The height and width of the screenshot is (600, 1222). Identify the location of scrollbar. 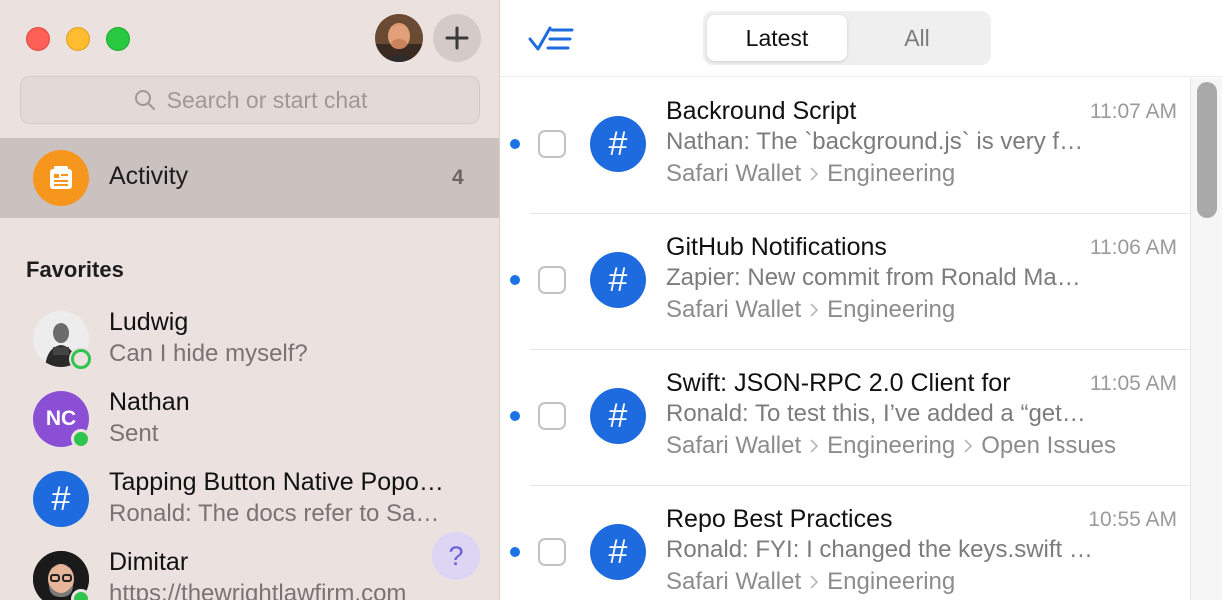
(1206, 339).